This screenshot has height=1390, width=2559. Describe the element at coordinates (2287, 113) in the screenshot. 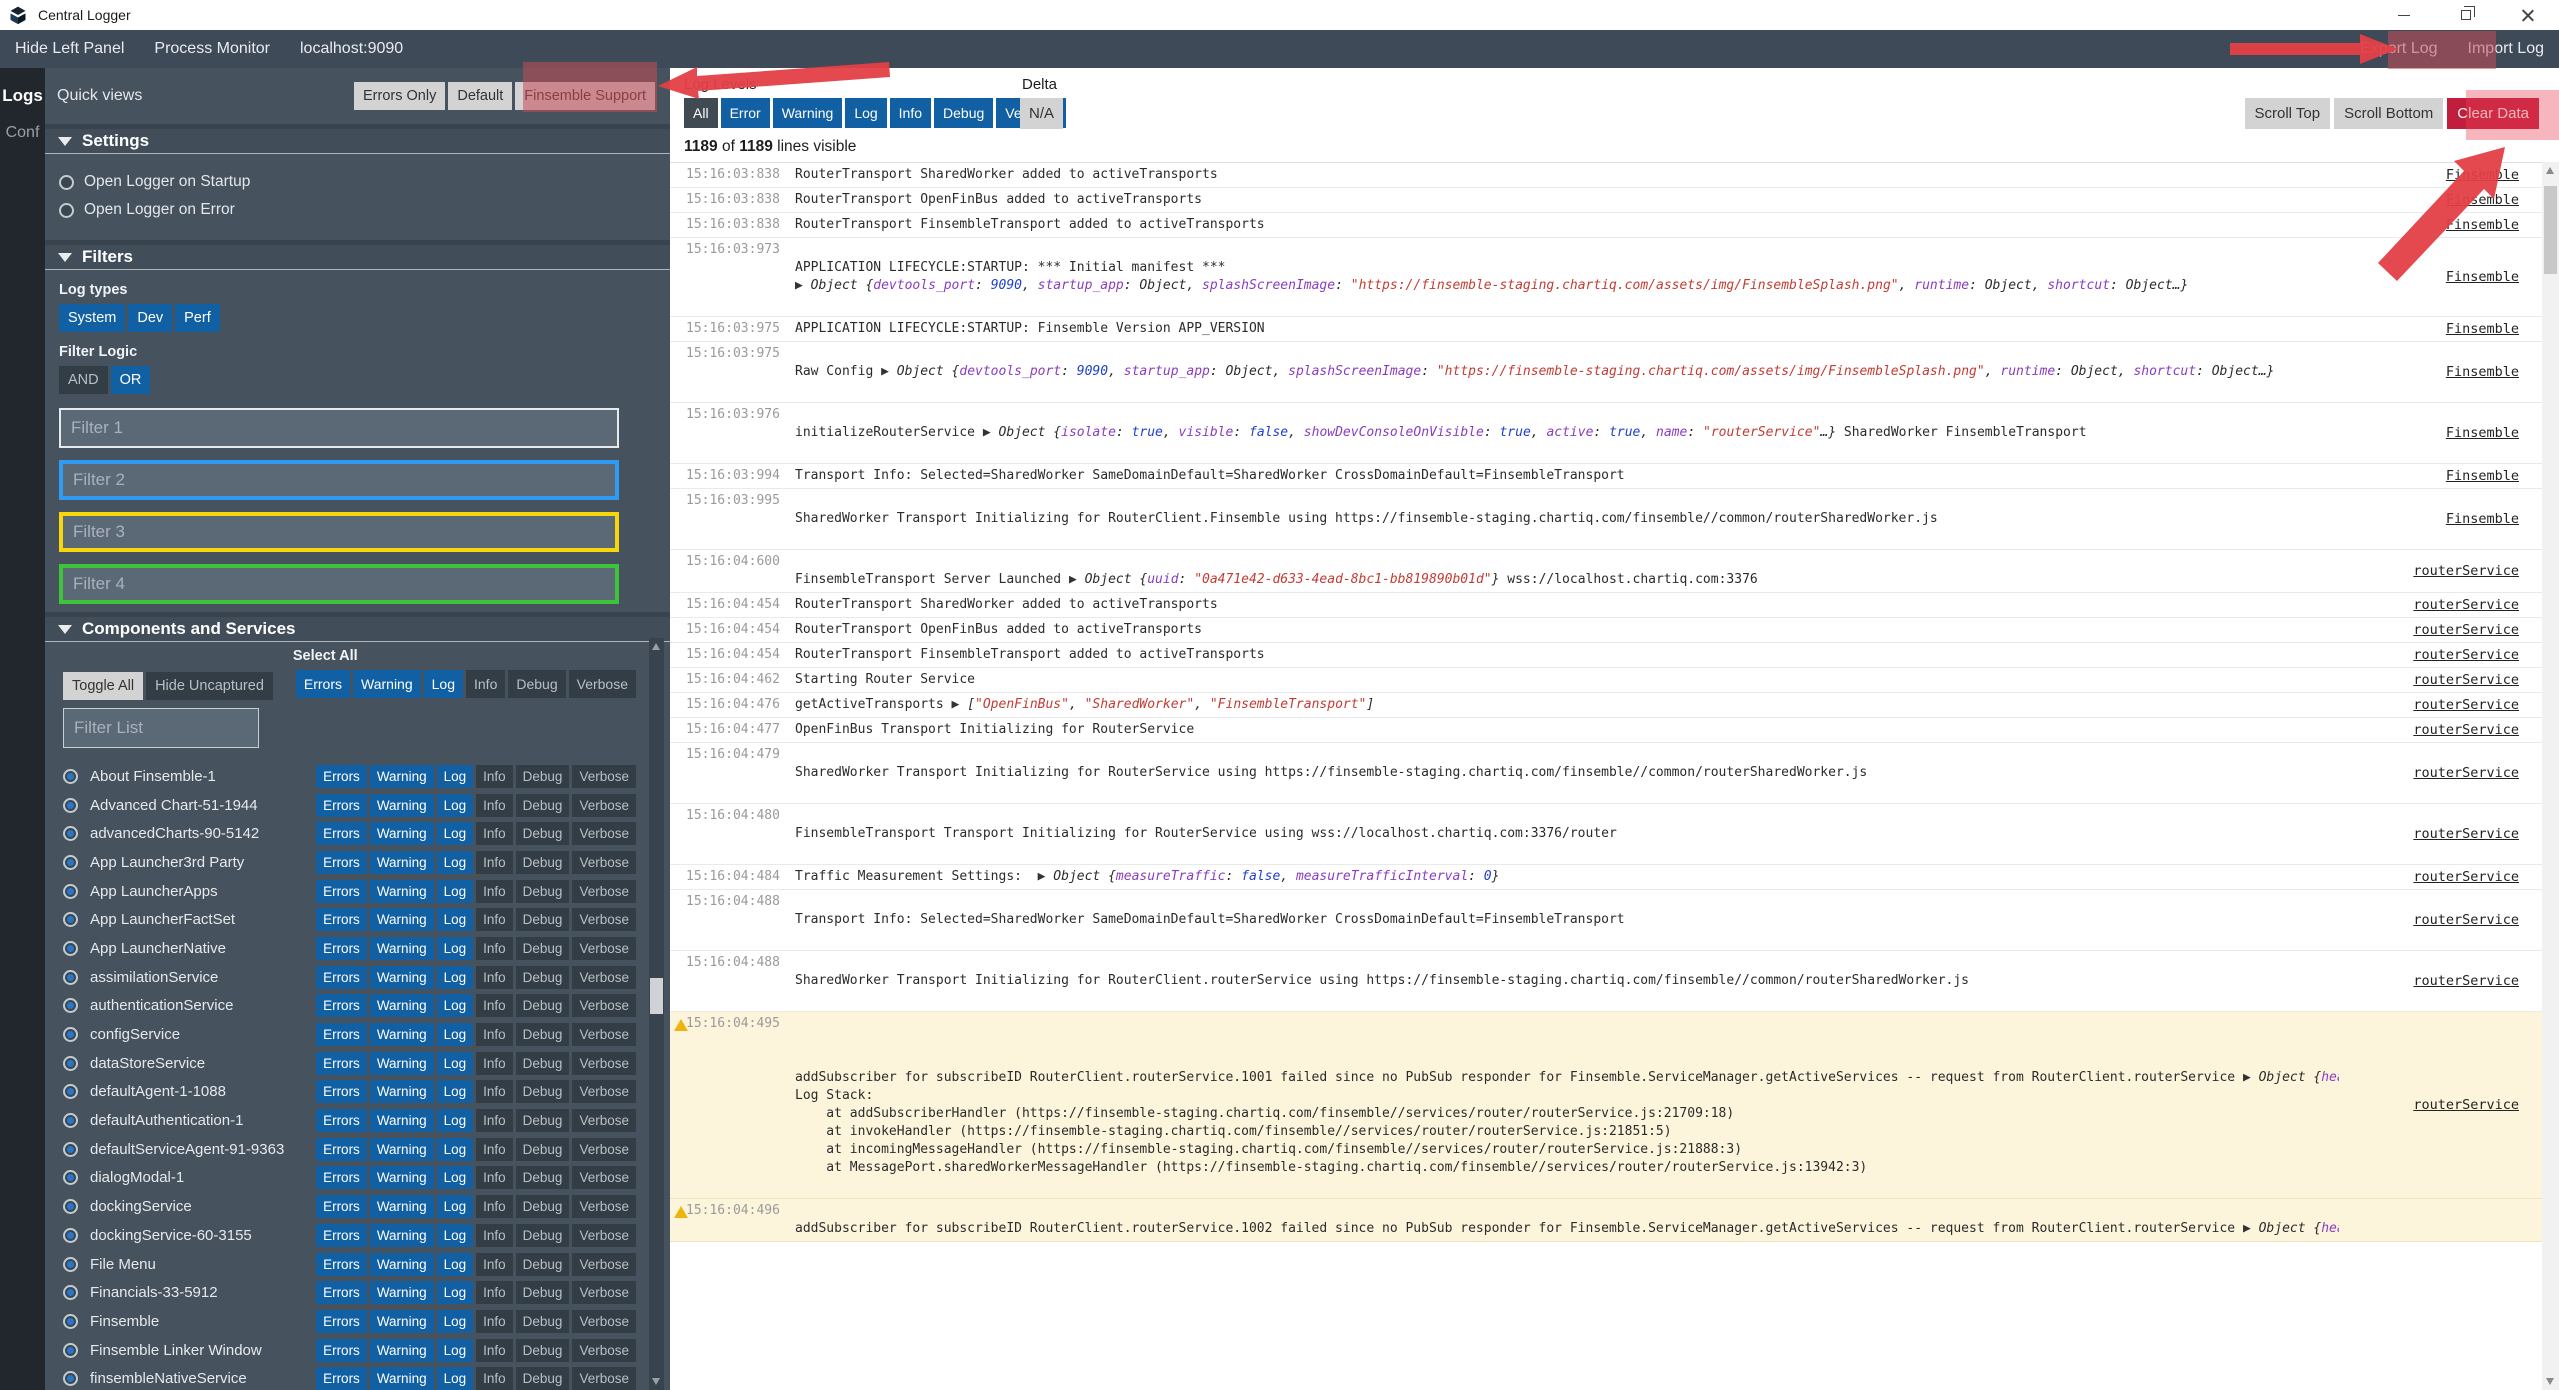

I see `scroll-top-button: Scroll Top` at that location.